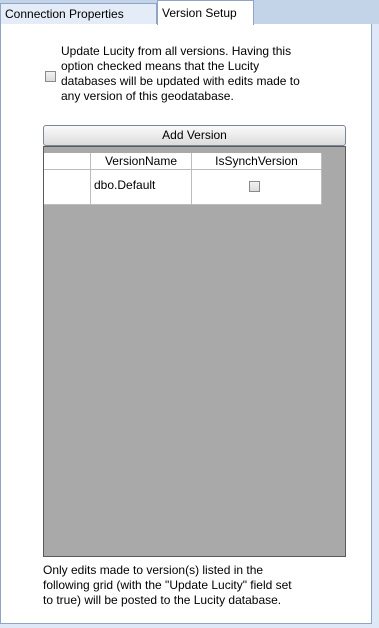 The width and height of the screenshot is (379, 628). What do you see at coordinates (67, 187) in the screenshot?
I see `row-header` at bounding box center [67, 187].